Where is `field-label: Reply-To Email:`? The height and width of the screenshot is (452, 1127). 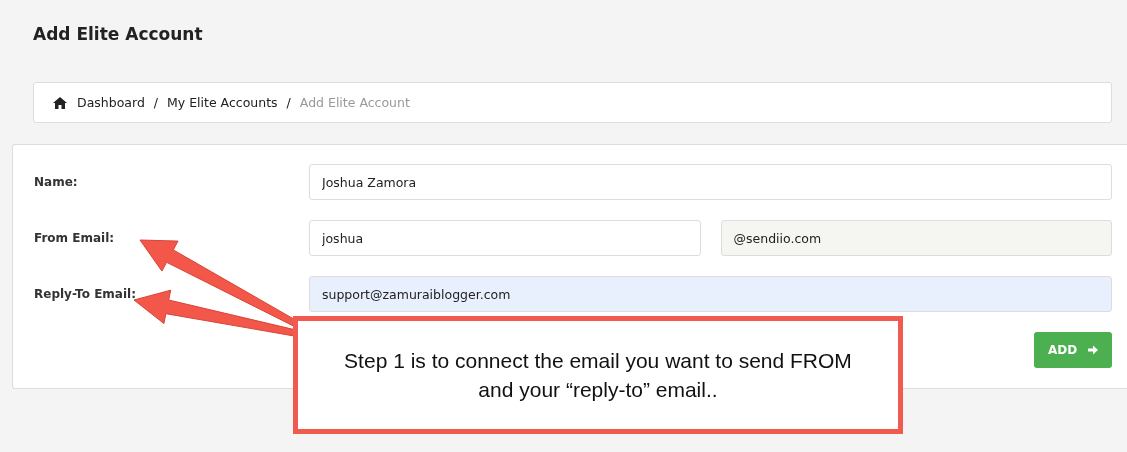
field-label: Reply-To Email: is located at coordinates (85, 294).